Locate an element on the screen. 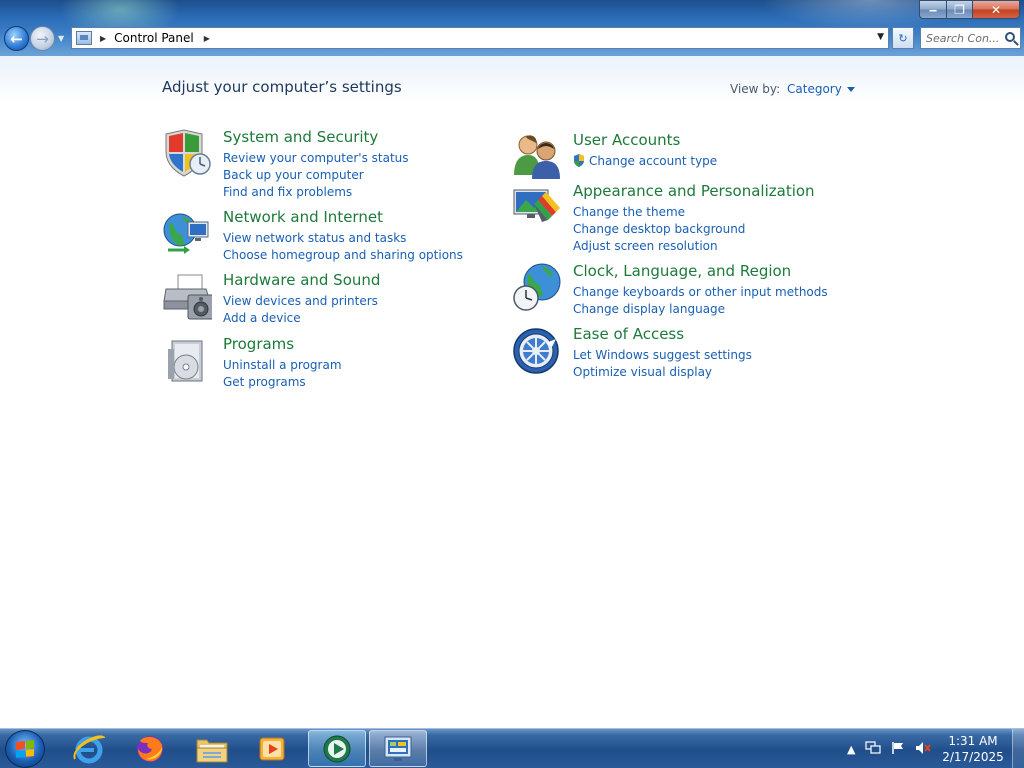 This screenshot has height=768, width=1024. window-titlebar: ‒ ❐ ✕ ← → ▼ ▶ Control Panel ▶ ▼ ↻ is located at coordinates (512, 28).